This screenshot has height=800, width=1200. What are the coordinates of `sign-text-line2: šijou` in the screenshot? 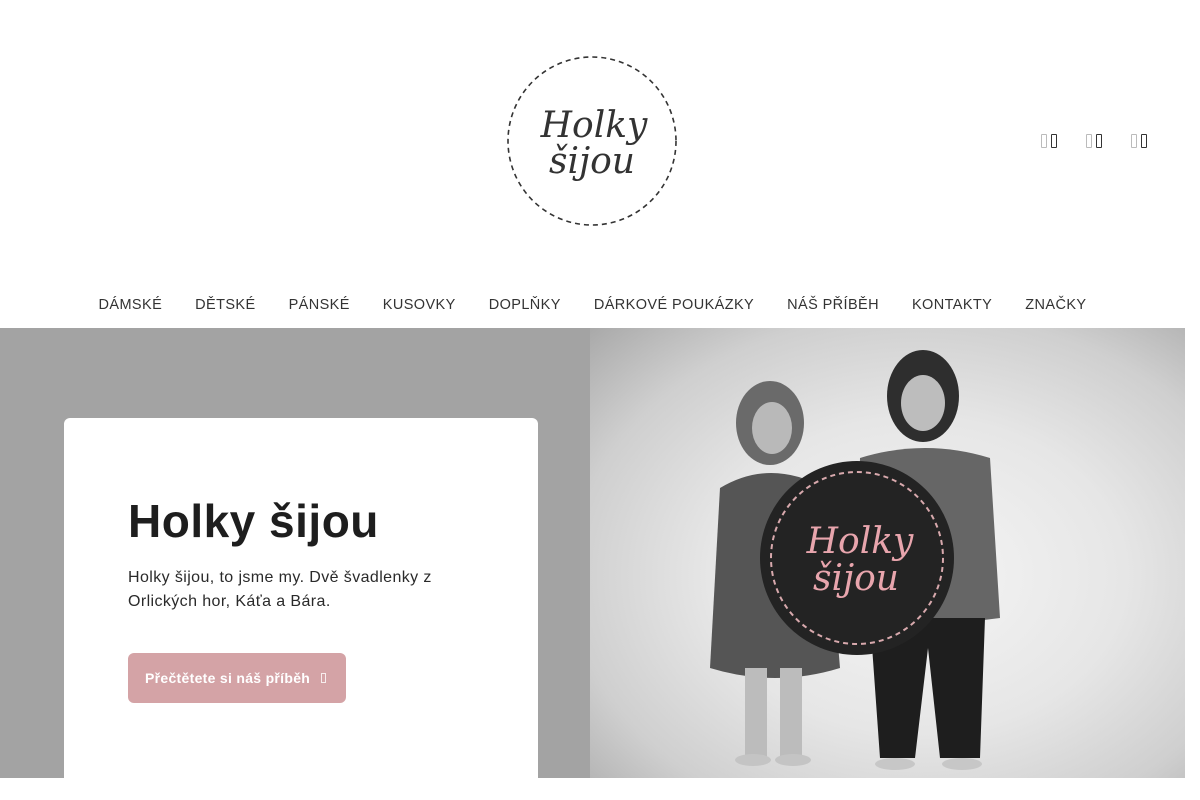 It's located at (856, 578).